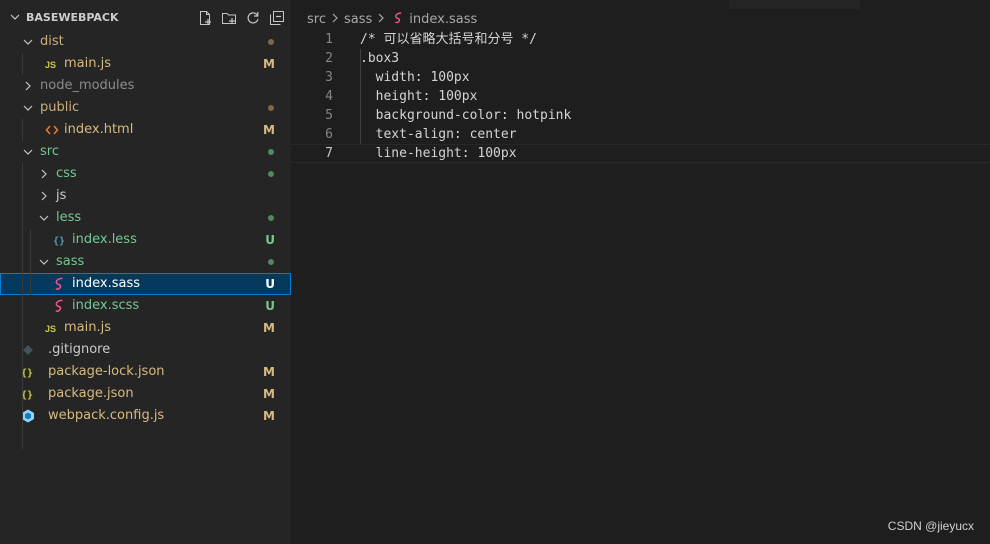  Describe the element at coordinates (419, 96) in the screenshot. I see `code-text: height: 100px` at that location.